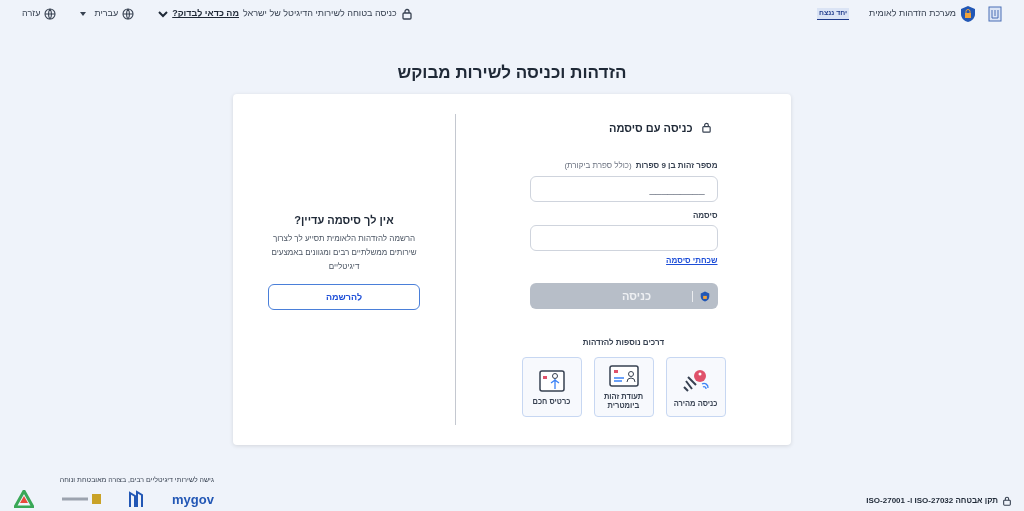 The image size is (1024, 511). I want to click on register-text: הרשמה להזדהות הלאומית תסייע לך לצרוך שירותים ממשלתיים רבים ומגוונים באמצעים דיגיטליים, so click(344, 253).